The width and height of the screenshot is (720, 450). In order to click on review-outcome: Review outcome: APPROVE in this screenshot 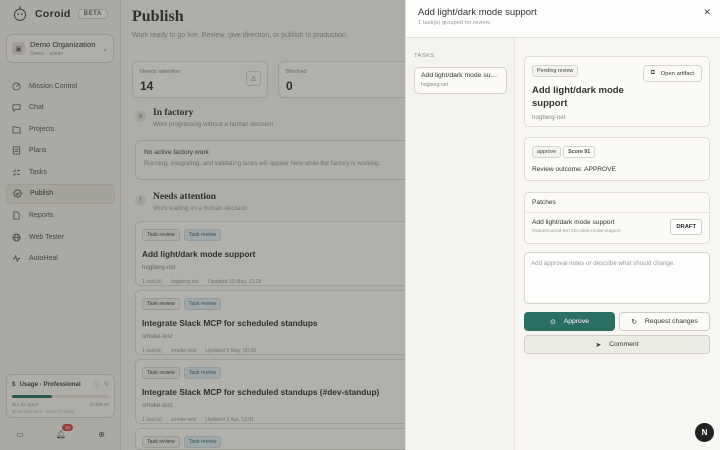, I will do `click(574, 169)`.